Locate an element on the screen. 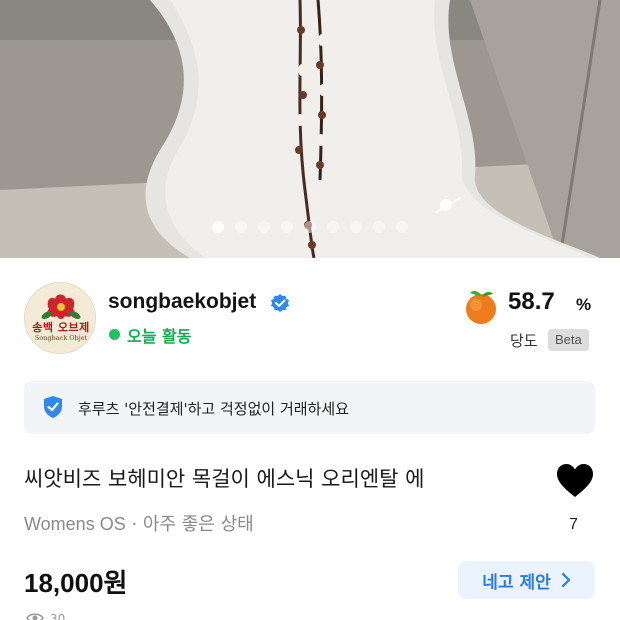  price-unit: 원 is located at coordinates (115, 584).